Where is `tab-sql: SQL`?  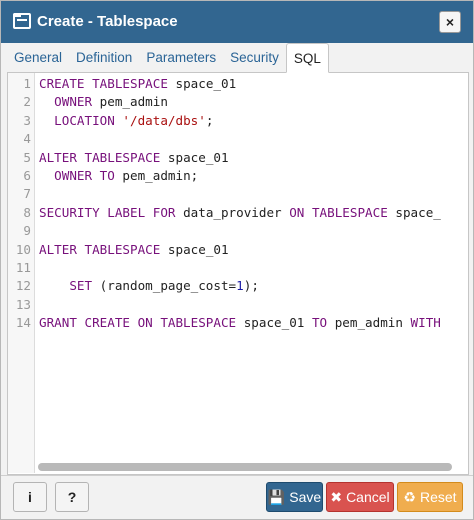 tab-sql: SQL is located at coordinates (307, 58).